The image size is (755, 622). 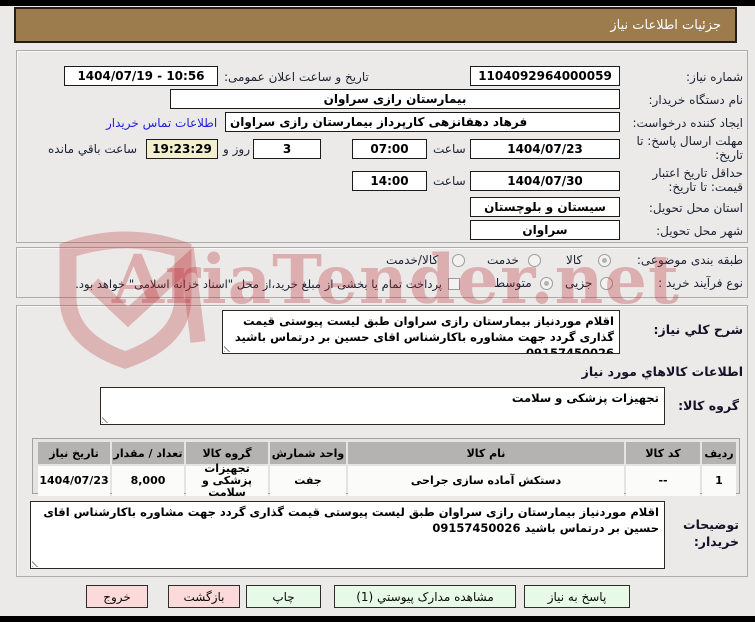 I want to click on province-label: استان محل تحویل:, so click(x=695, y=208).